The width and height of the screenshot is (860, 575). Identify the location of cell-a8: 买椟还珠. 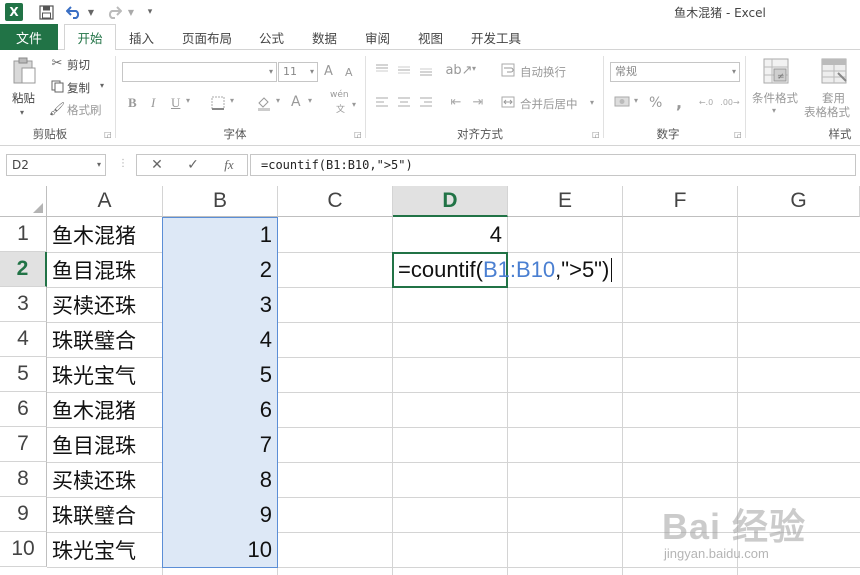
(104, 480).